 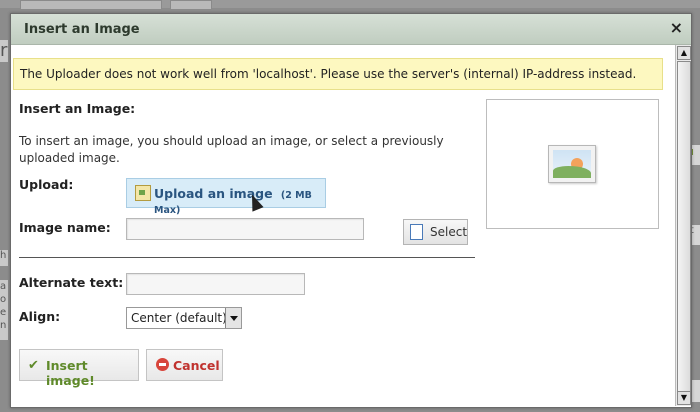 I want to click on align-select: Center (default), so click(x=184, y=318).